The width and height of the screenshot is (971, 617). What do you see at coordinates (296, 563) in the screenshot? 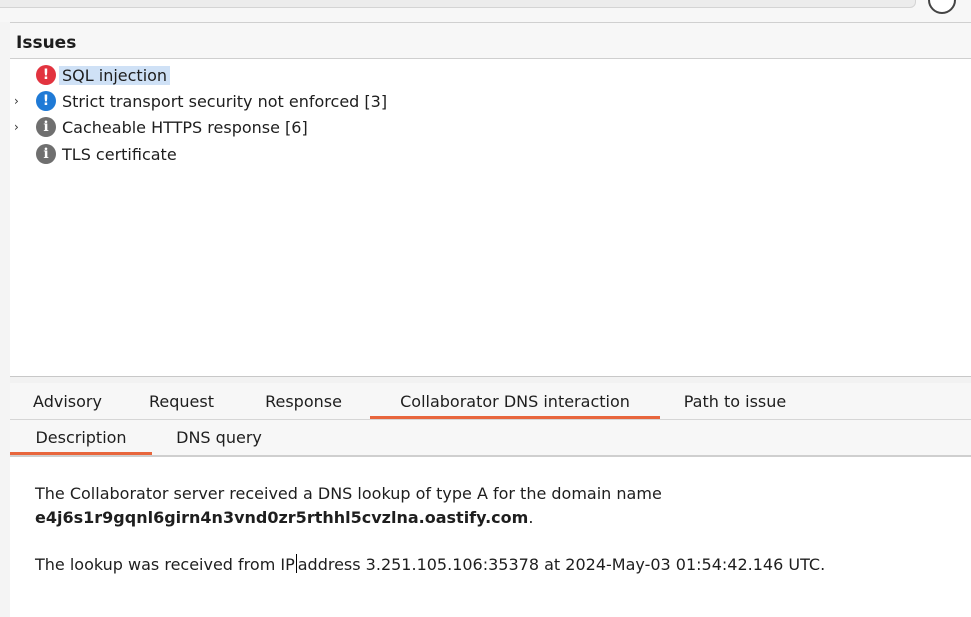
I see `text-caret` at bounding box center [296, 563].